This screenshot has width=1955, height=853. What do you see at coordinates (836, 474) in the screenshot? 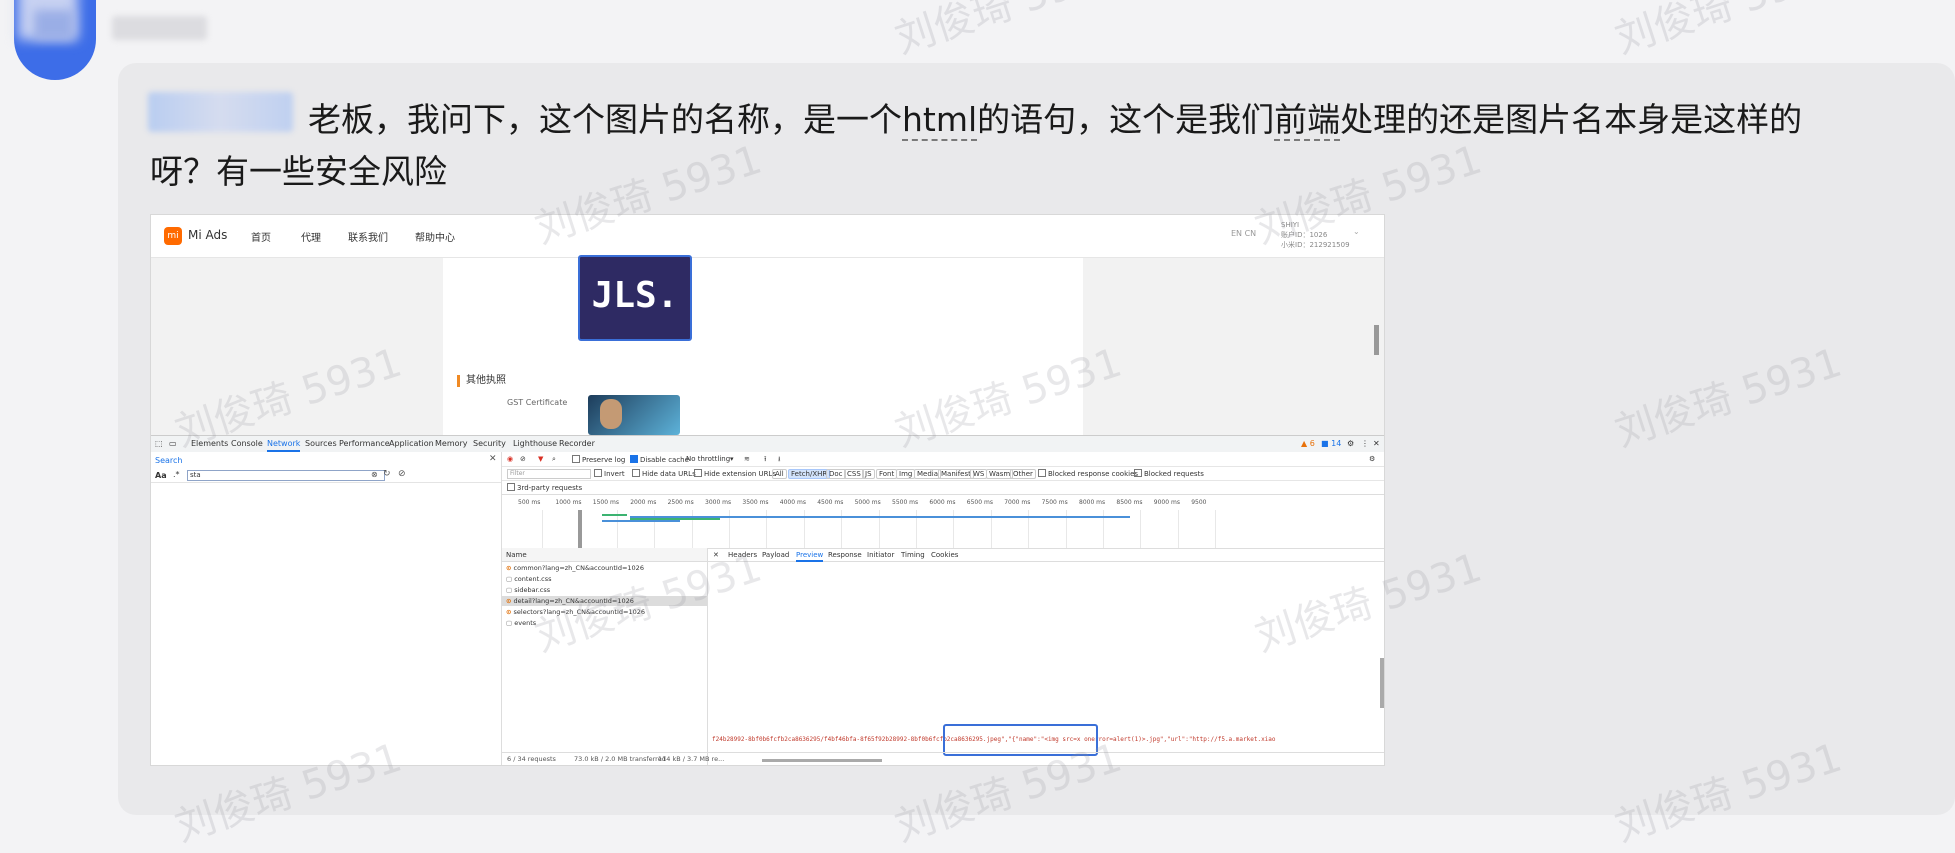
I see `type-filter-doc: Doc` at bounding box center [836, 474].